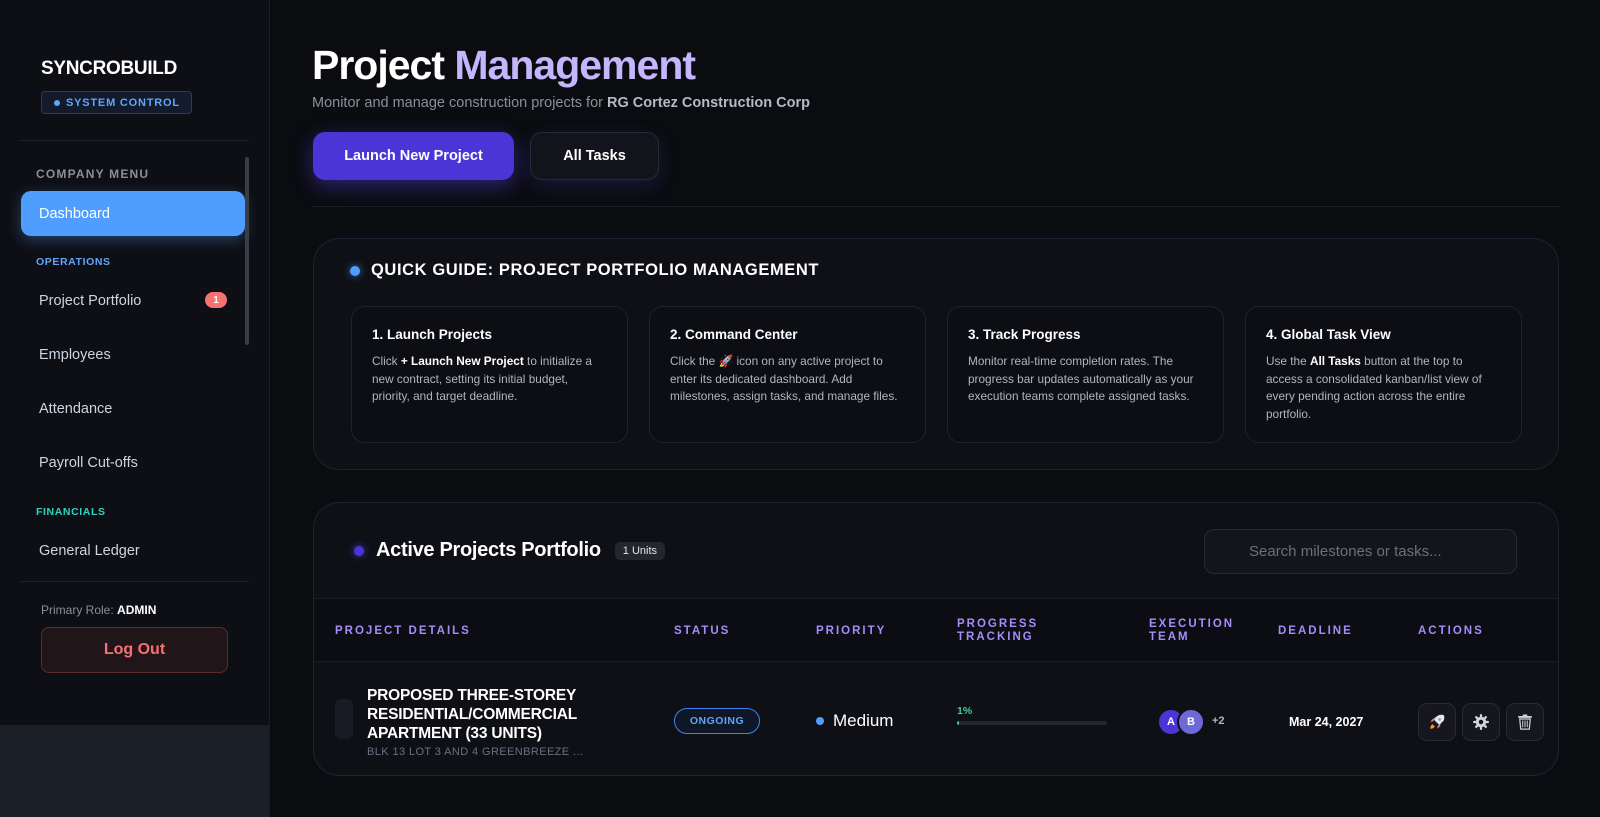  Describe the element at coordinates (378, 65) in the screenshot. I see `page-title-part1: Project` at that location.